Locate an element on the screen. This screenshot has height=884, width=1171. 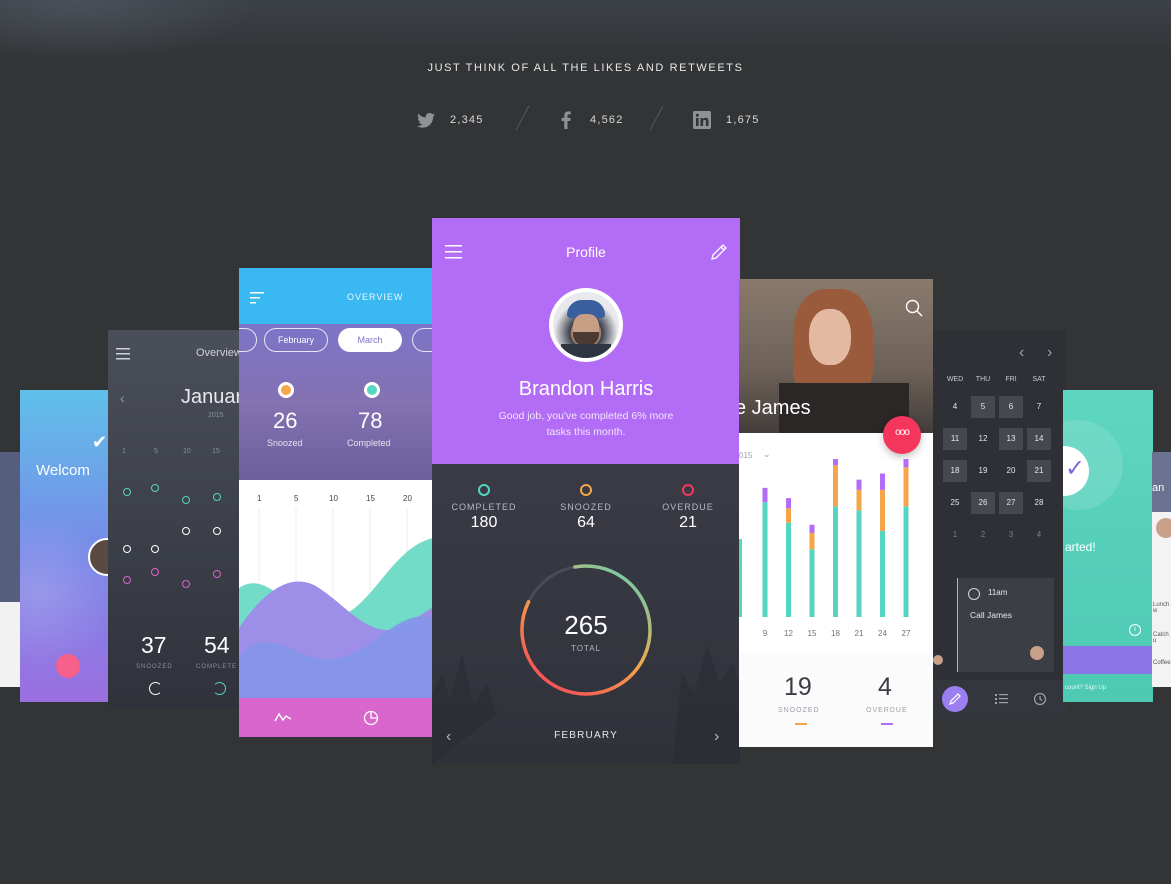
linkedin-icon is located at coordinates (702, 120).